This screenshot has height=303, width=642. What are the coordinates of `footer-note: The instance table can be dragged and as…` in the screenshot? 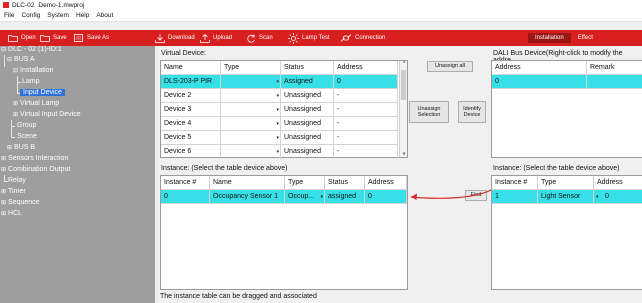 It's located at (238, 296).